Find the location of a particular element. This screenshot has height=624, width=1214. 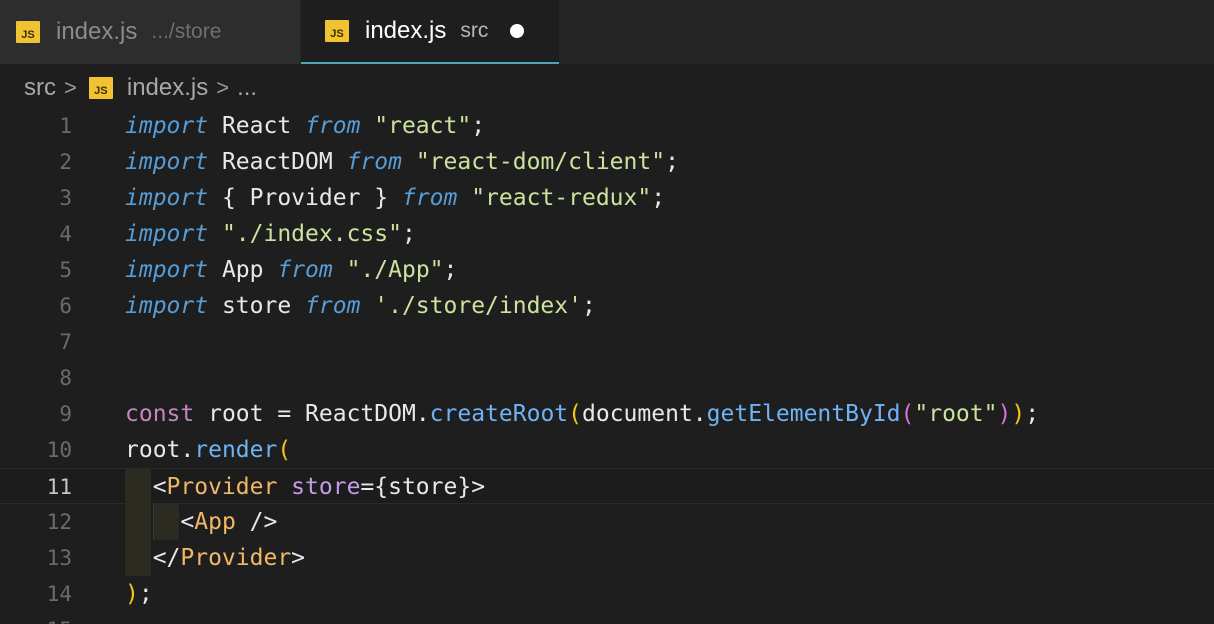

code-text: root.render( is located at coordinates (208, 450).